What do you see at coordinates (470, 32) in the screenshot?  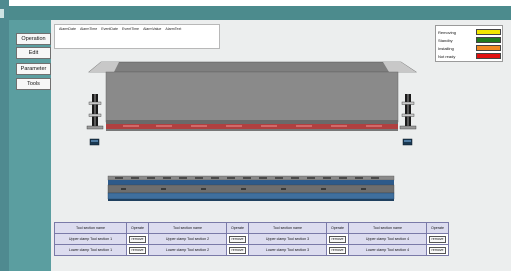 I see `legend-item-removing: Removing` at bounding box center [470, 32].